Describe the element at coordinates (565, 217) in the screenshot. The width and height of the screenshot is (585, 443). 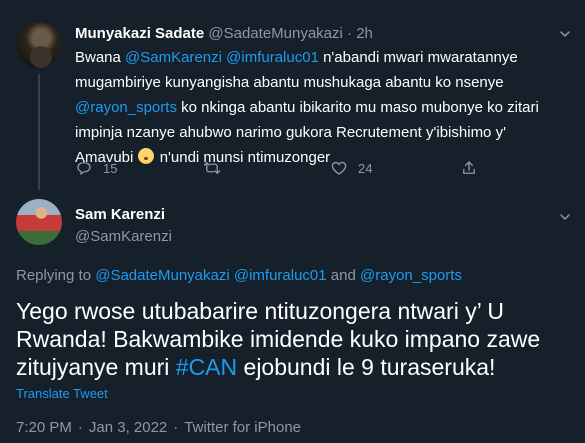
I see `main-more-caret-icon` at that location.